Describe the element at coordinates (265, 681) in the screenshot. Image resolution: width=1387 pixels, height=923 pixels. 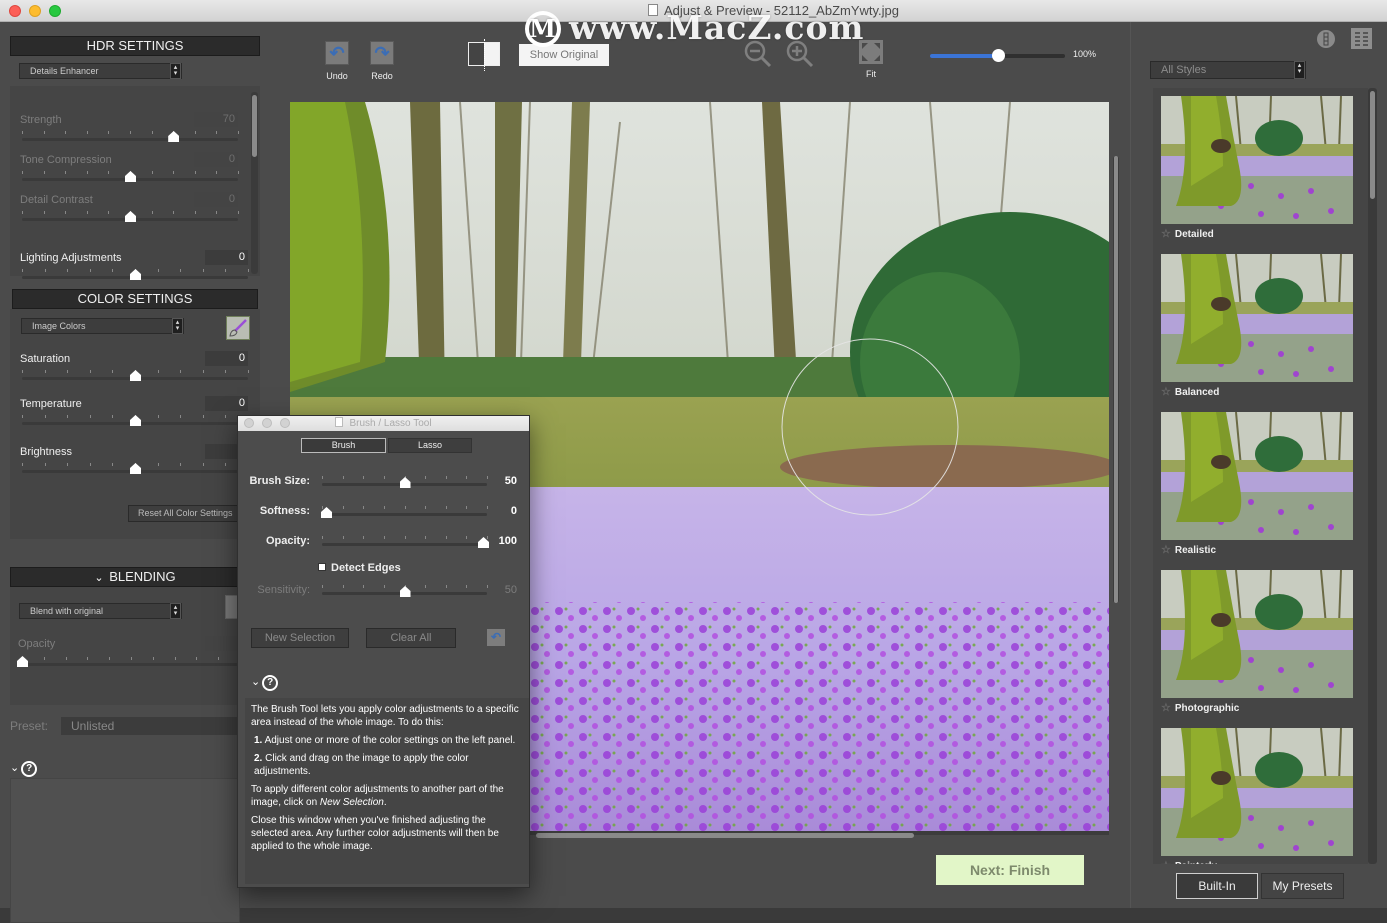
I see `dialog-help-toggle: ⌄?` at that location.